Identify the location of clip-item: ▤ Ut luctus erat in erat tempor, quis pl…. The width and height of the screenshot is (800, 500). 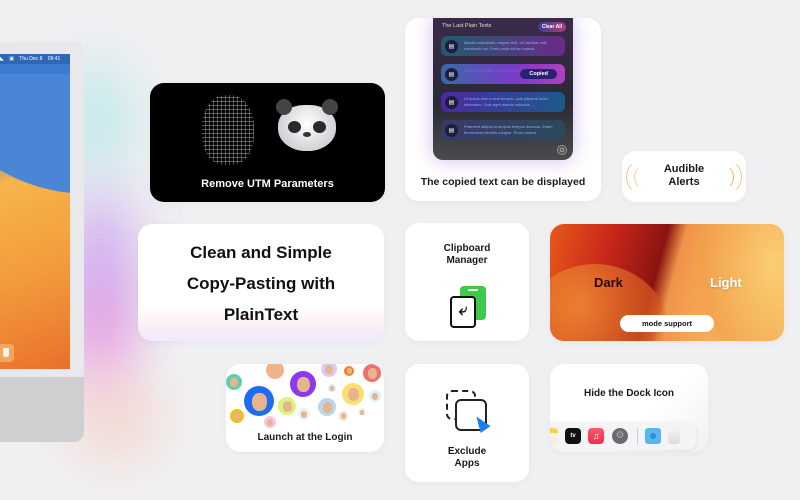
(503, 102).